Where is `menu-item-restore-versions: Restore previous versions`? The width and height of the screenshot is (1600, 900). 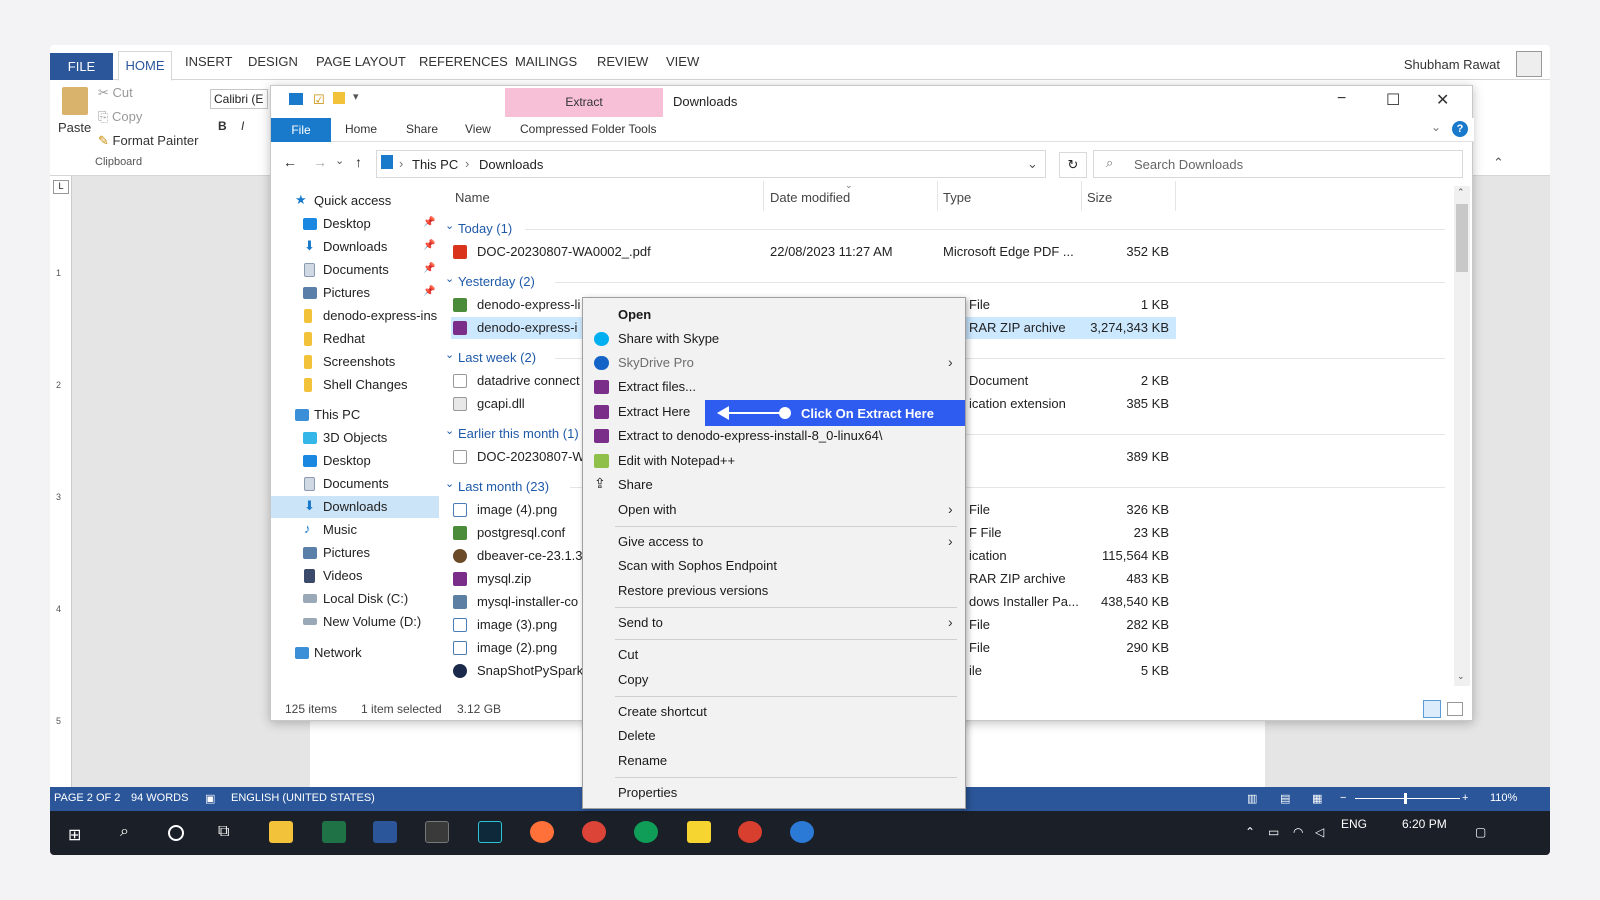
menu-item-restore-versions: Restore previous versions is located at coordinates (774, 591).